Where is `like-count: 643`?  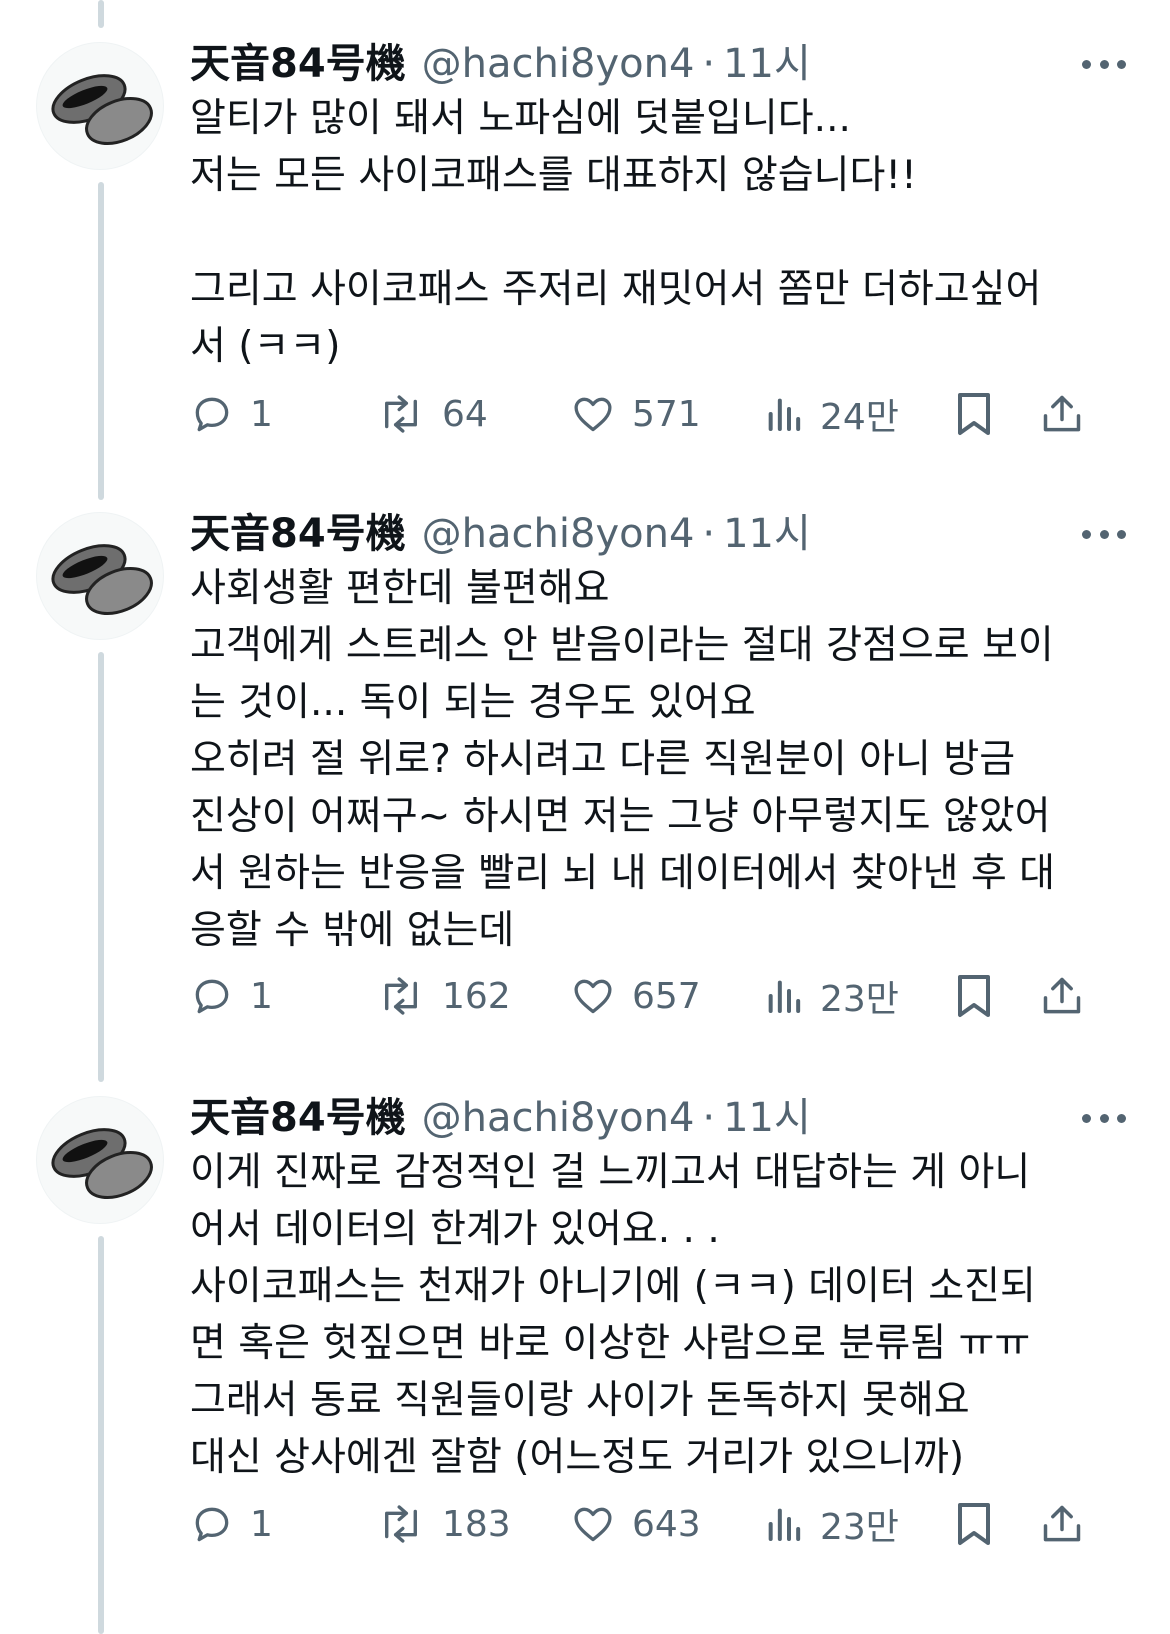 like-count: 643 is located at coordinates (666, 1524).